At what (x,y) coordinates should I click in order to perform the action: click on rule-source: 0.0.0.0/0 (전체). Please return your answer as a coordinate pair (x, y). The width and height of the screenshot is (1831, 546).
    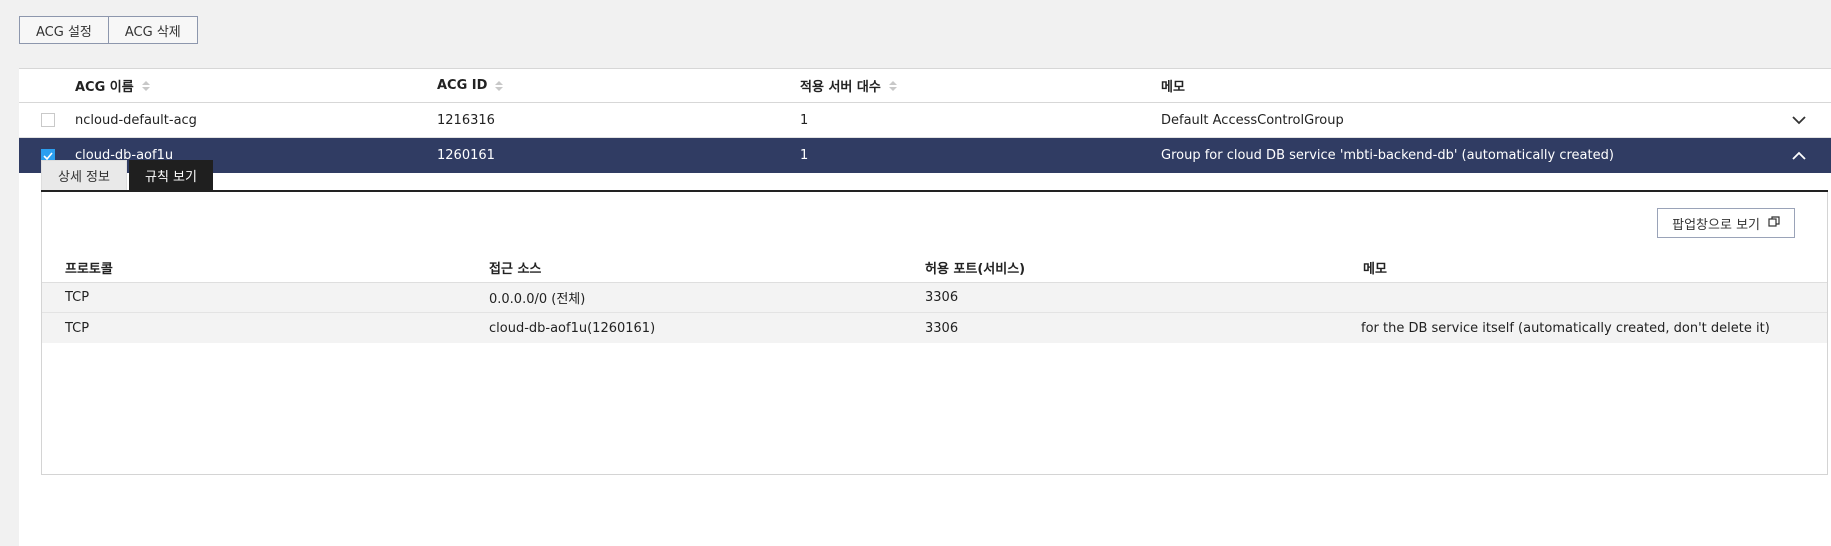
    Looking at the image, I should click on (537, 299).